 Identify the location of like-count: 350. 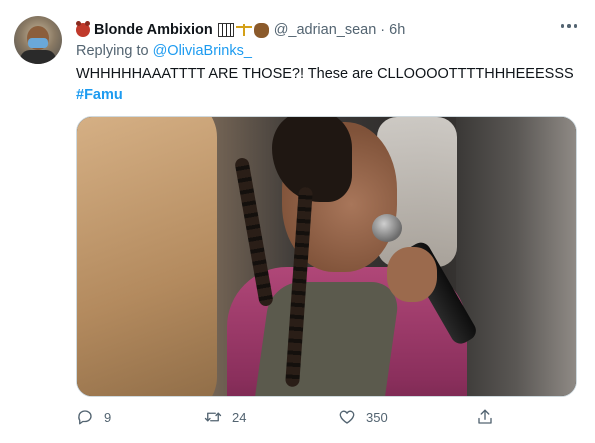
(377, 417).